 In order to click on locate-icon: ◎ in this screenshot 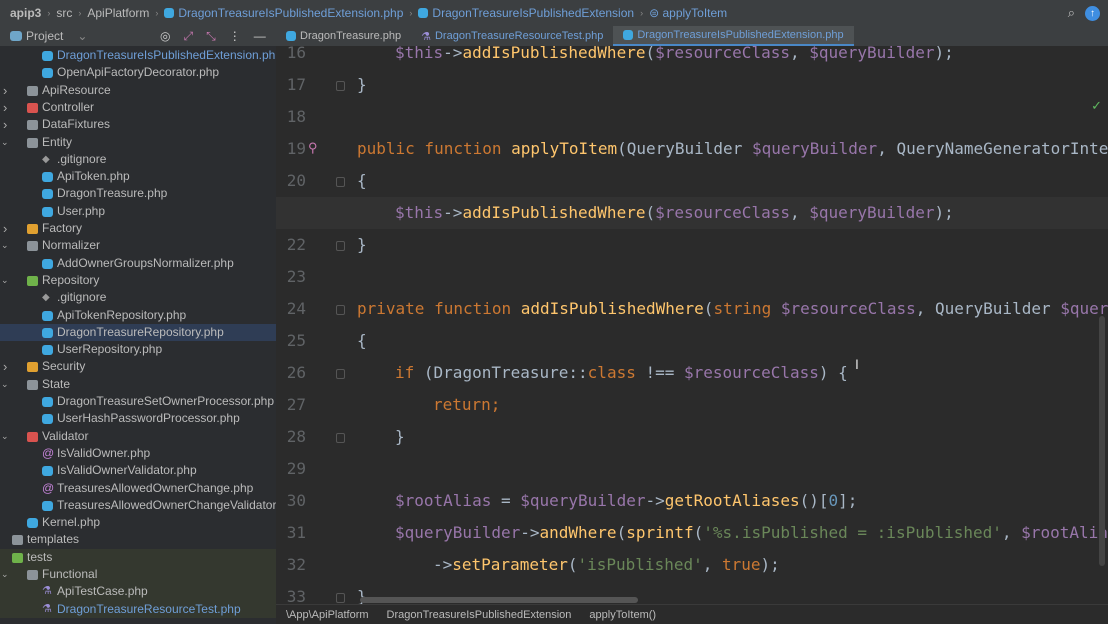, I will do `click(165, 36)`.